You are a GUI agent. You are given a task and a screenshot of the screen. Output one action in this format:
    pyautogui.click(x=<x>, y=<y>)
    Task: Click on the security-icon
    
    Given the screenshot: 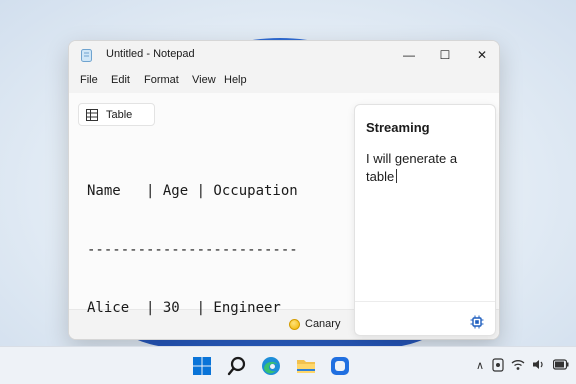 What is the action you would take?
    pyautogui.click(x=498, y=365)
    